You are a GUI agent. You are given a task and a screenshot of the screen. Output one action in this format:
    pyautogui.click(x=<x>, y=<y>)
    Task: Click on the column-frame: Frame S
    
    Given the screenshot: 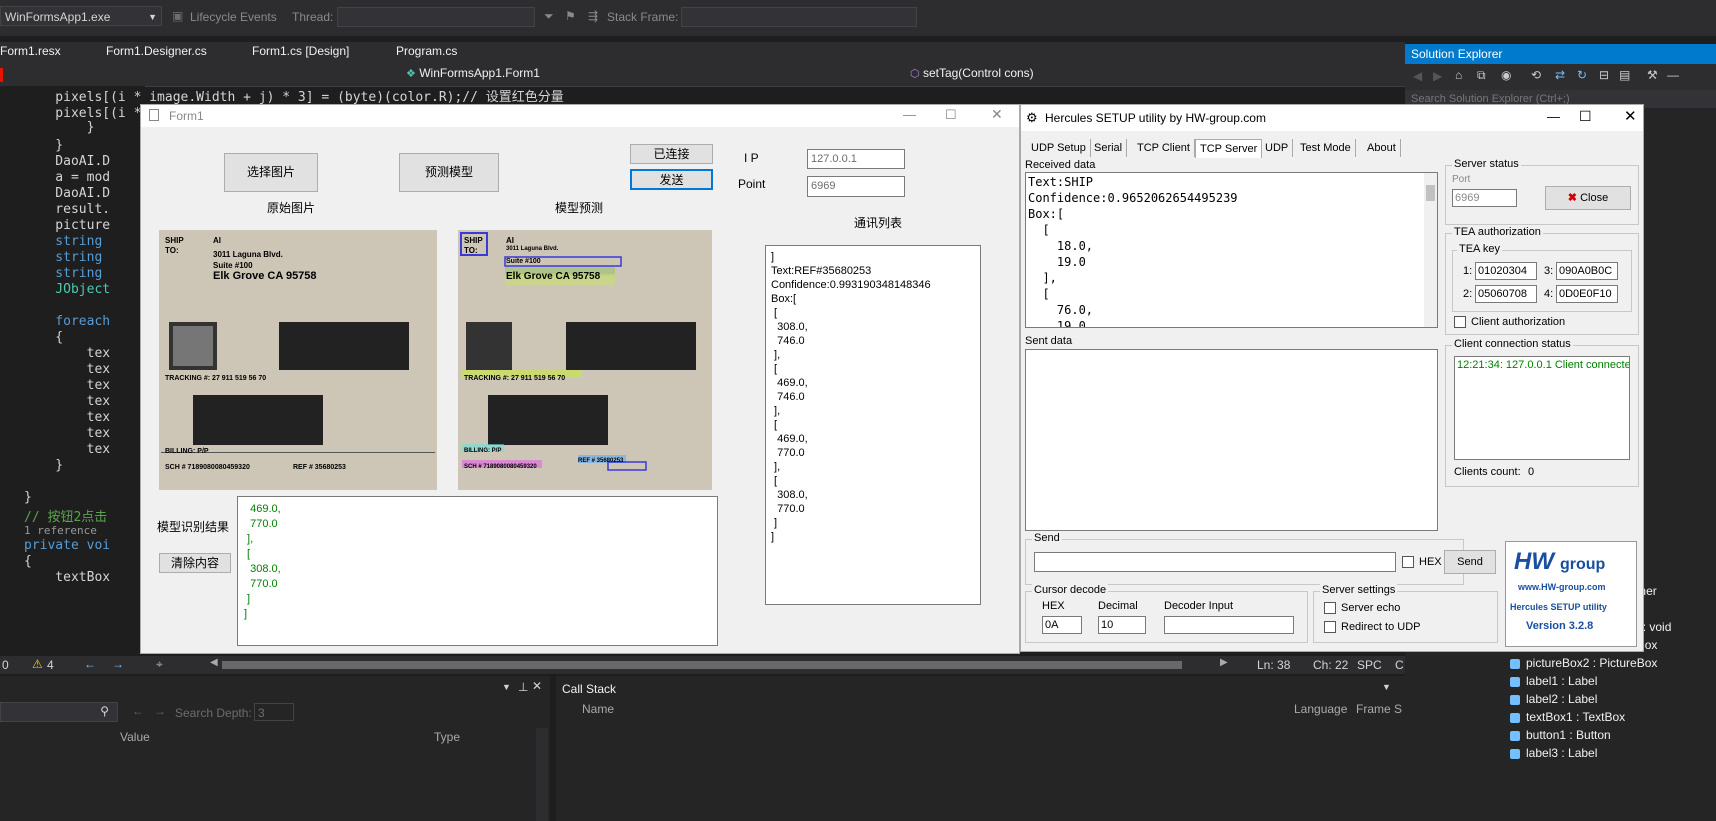 What is the action you would take?
    pyautogui.click(x=1379, y=709)
    